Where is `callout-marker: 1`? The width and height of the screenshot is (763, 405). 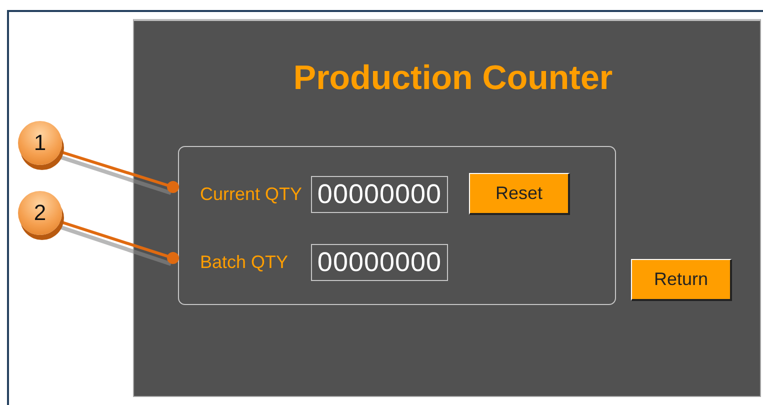
callout-marker: 1 is located at coordinates (40, 143).